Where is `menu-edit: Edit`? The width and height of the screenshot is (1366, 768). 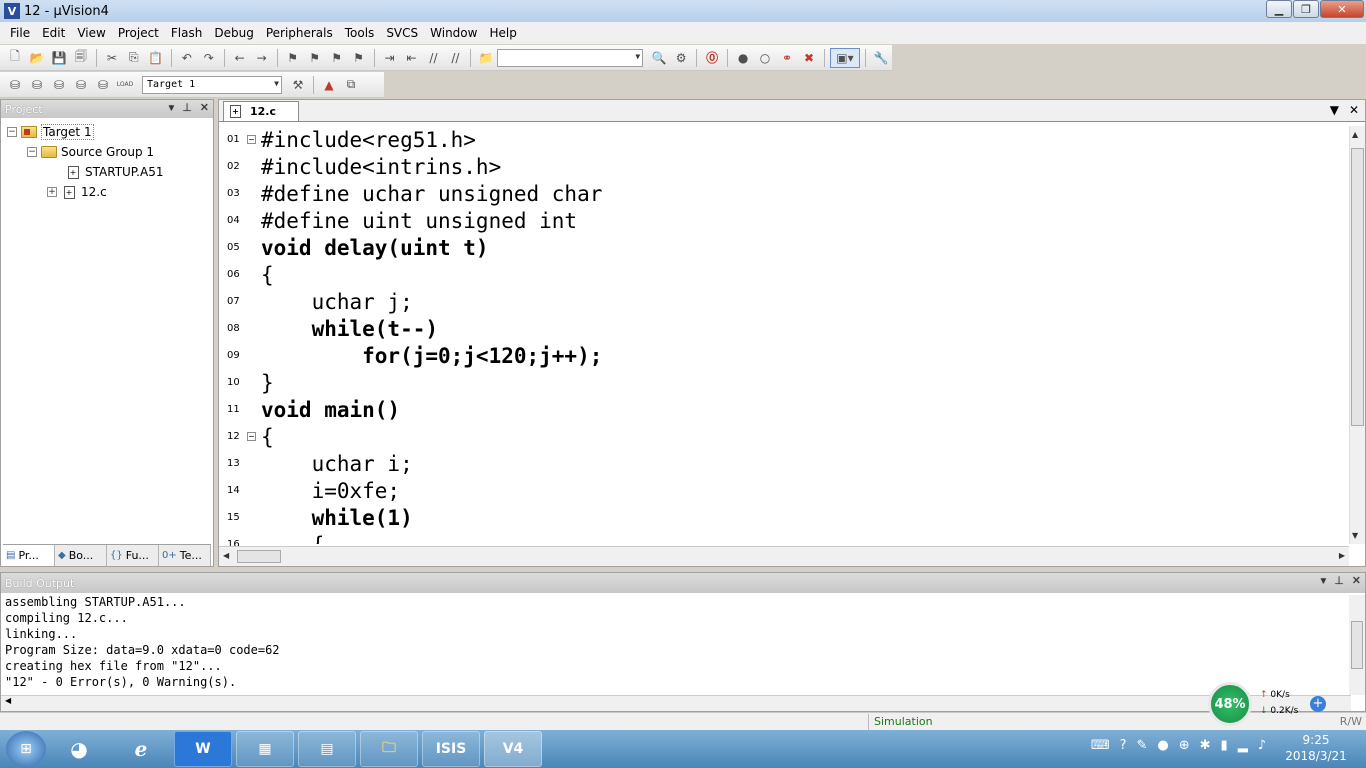
menu-edit: Edit is located at coordinates (53, 33).